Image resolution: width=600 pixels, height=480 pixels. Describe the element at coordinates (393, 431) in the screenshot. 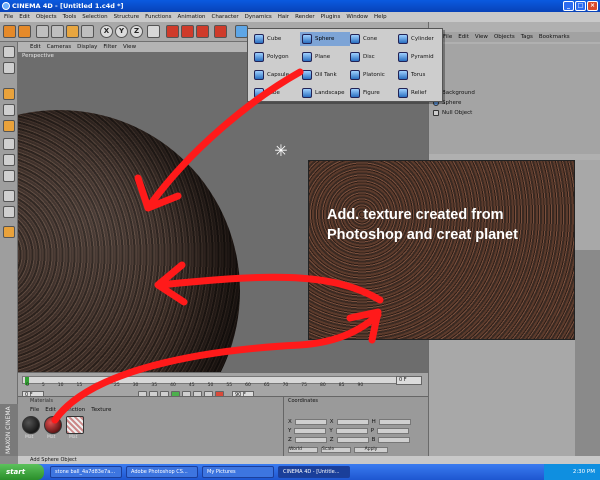

I see `rotation-p-field` at that location.